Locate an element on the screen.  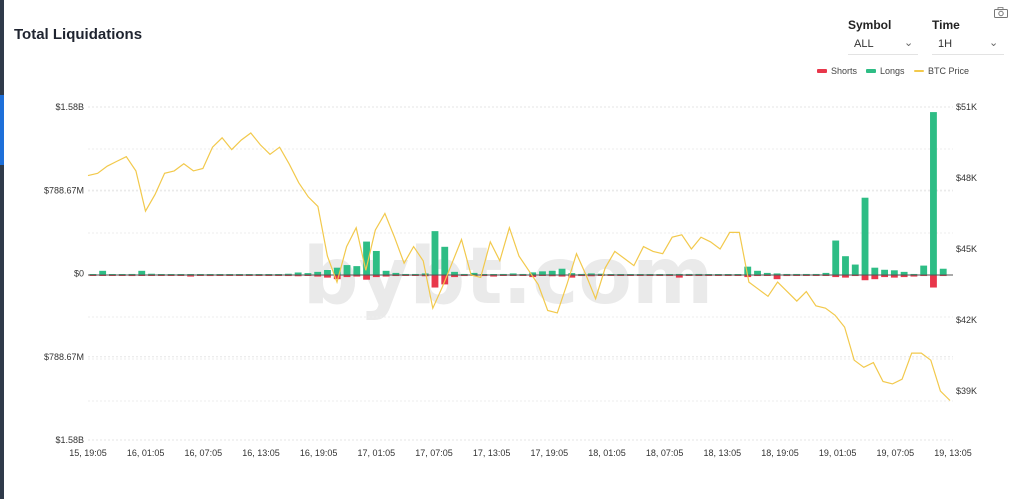
x-tick-label: 18, 13:05 is located at coordinates (723, 453).